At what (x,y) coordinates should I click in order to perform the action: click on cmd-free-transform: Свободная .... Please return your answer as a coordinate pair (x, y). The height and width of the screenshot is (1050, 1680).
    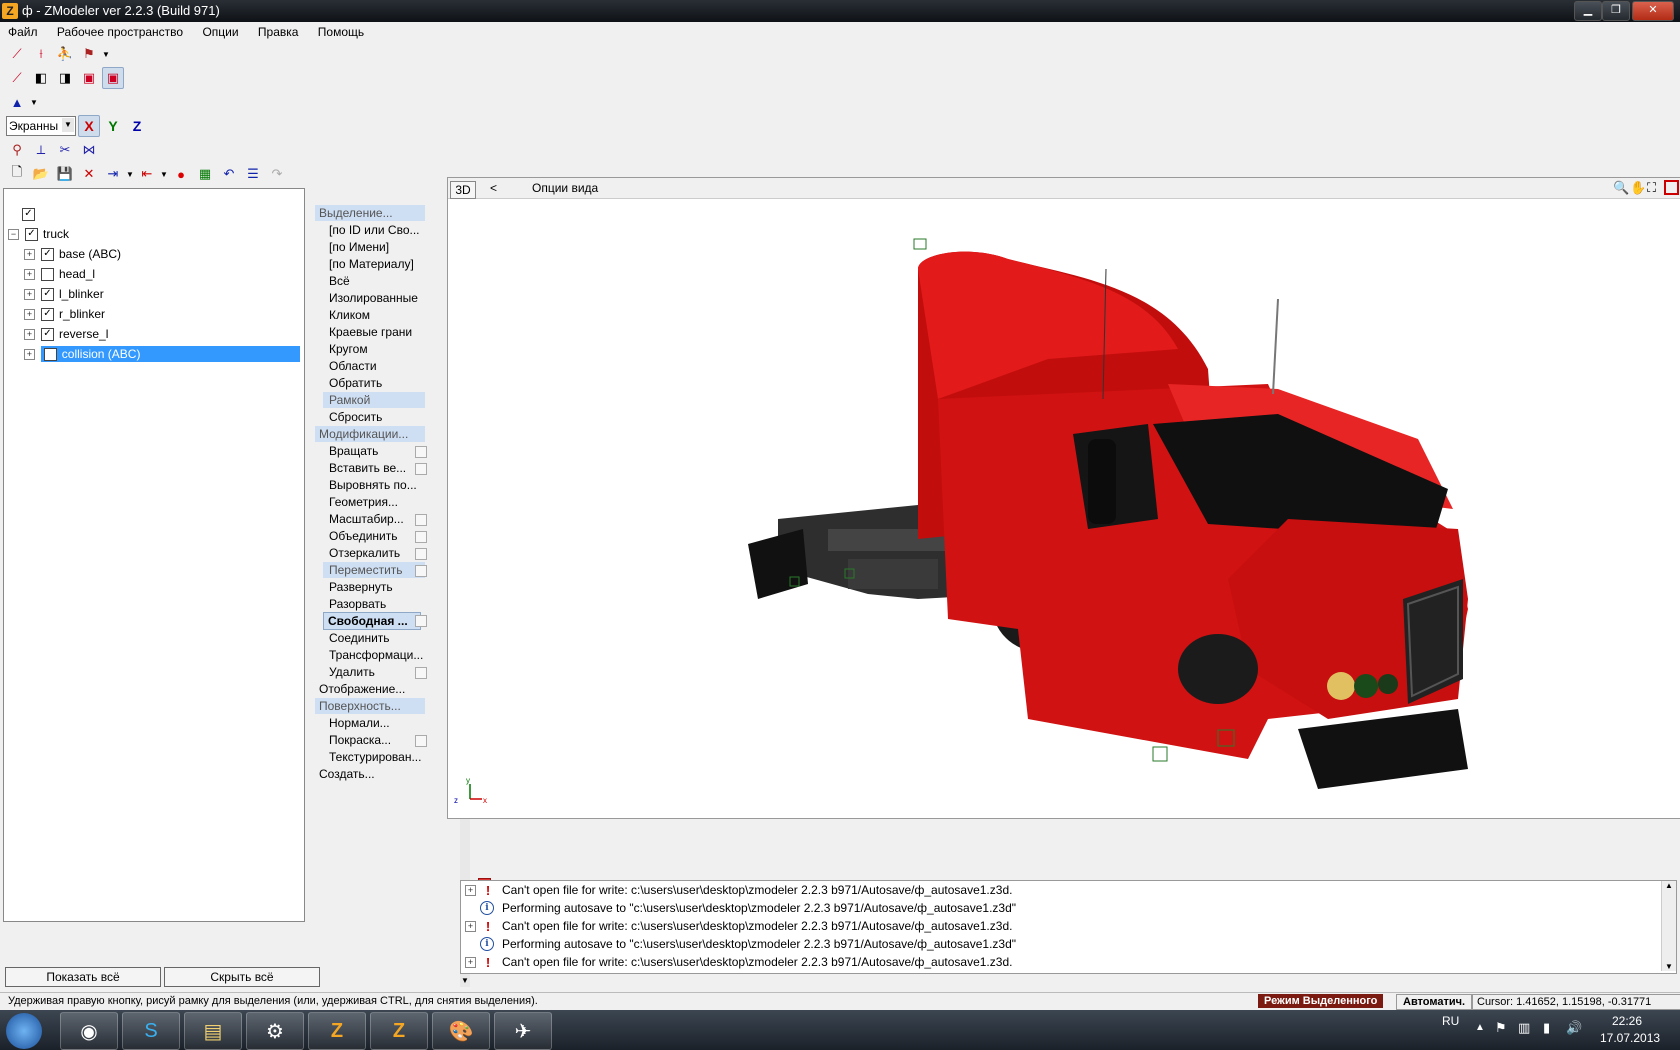
    Looking at the image, I should click on (372, 621).